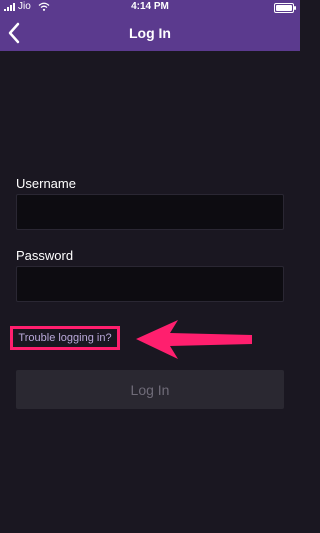  I want to click on nav-header: Jio 4:14 PM Log In, so click(150, 25).